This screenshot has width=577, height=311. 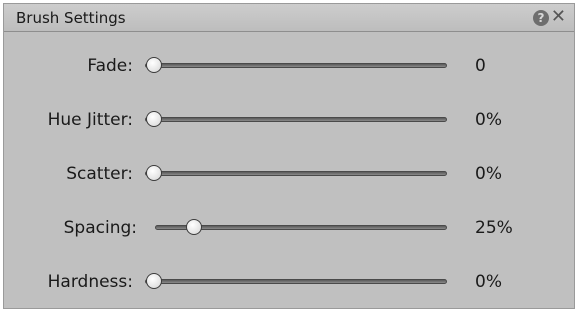 What do you see at coordinates (296, 173) in the screenshot?
I see `scatter-slider-track` at bounding box center [296, 173].